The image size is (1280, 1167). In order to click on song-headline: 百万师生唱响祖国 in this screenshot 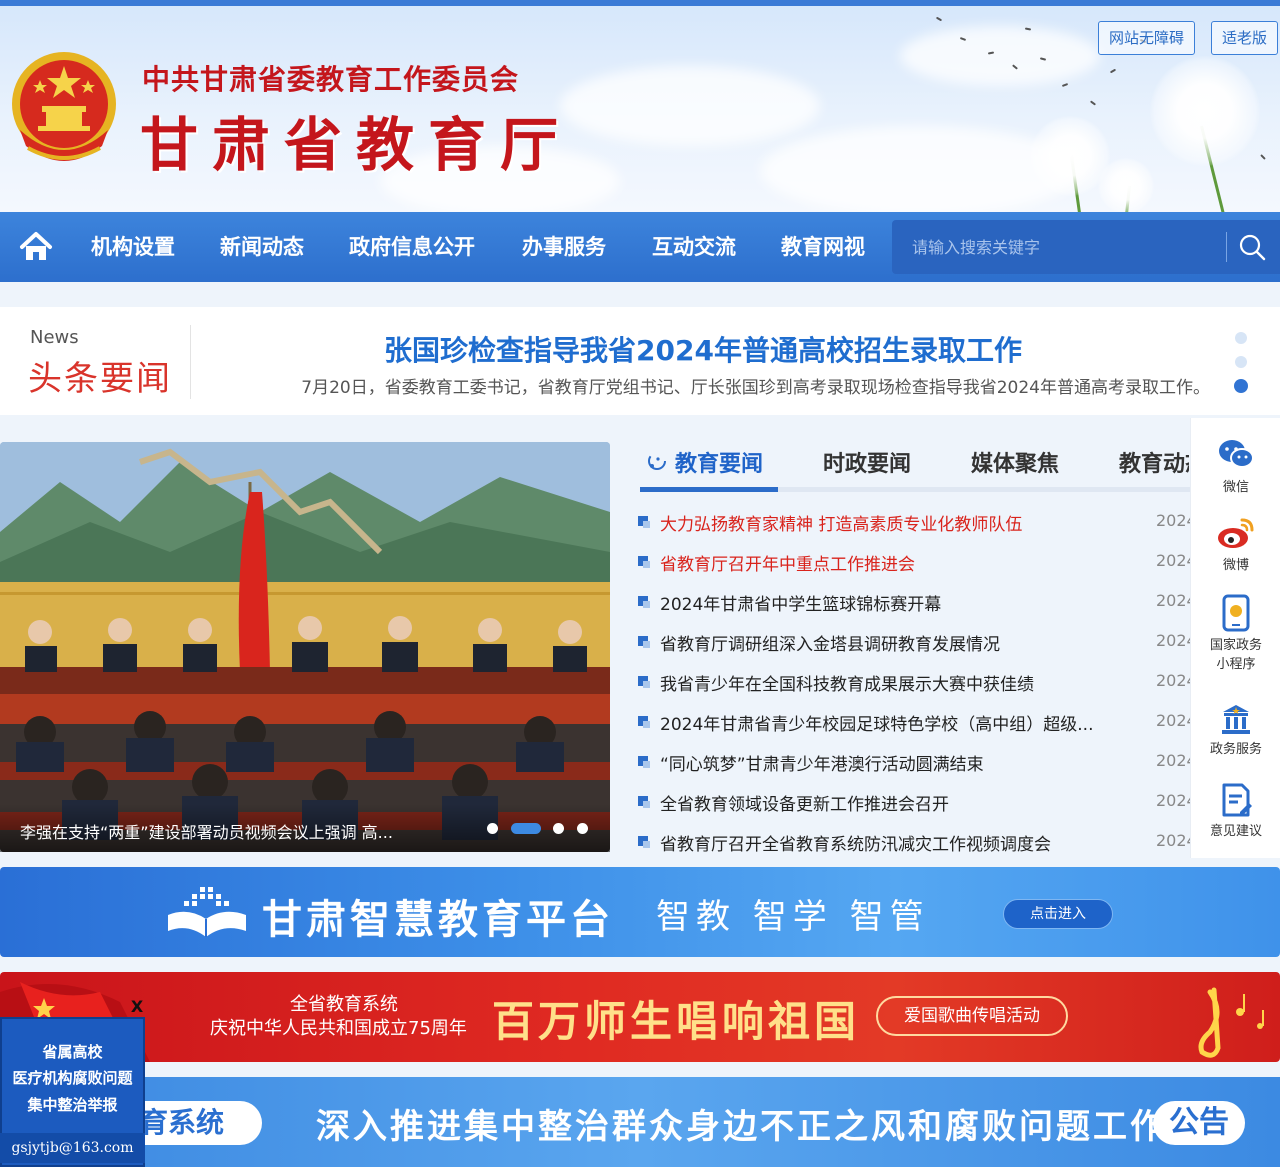, I will do `click(676, 1021)`.